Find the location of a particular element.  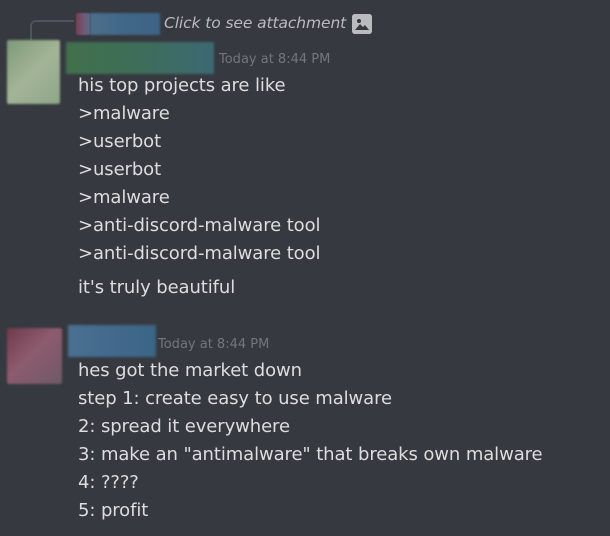

message-line: 5: profit is located at coordinates (113, 510).